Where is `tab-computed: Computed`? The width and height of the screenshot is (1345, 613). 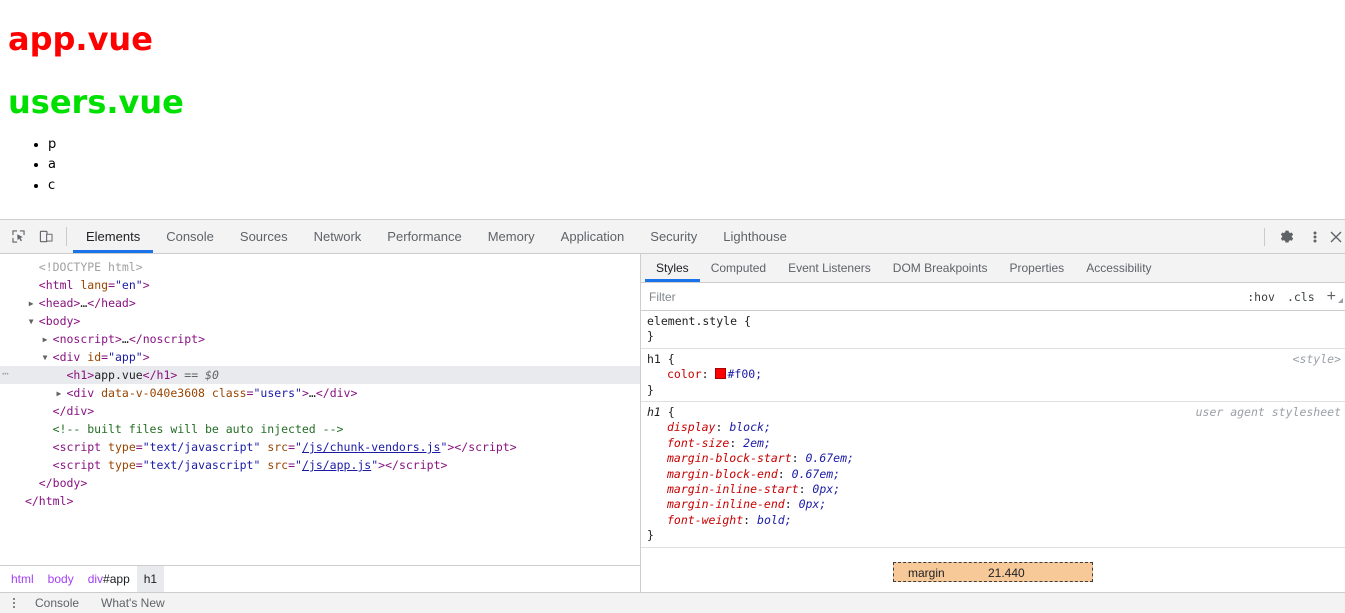
tab-computed: Computed is located at coordinates (738, 268).